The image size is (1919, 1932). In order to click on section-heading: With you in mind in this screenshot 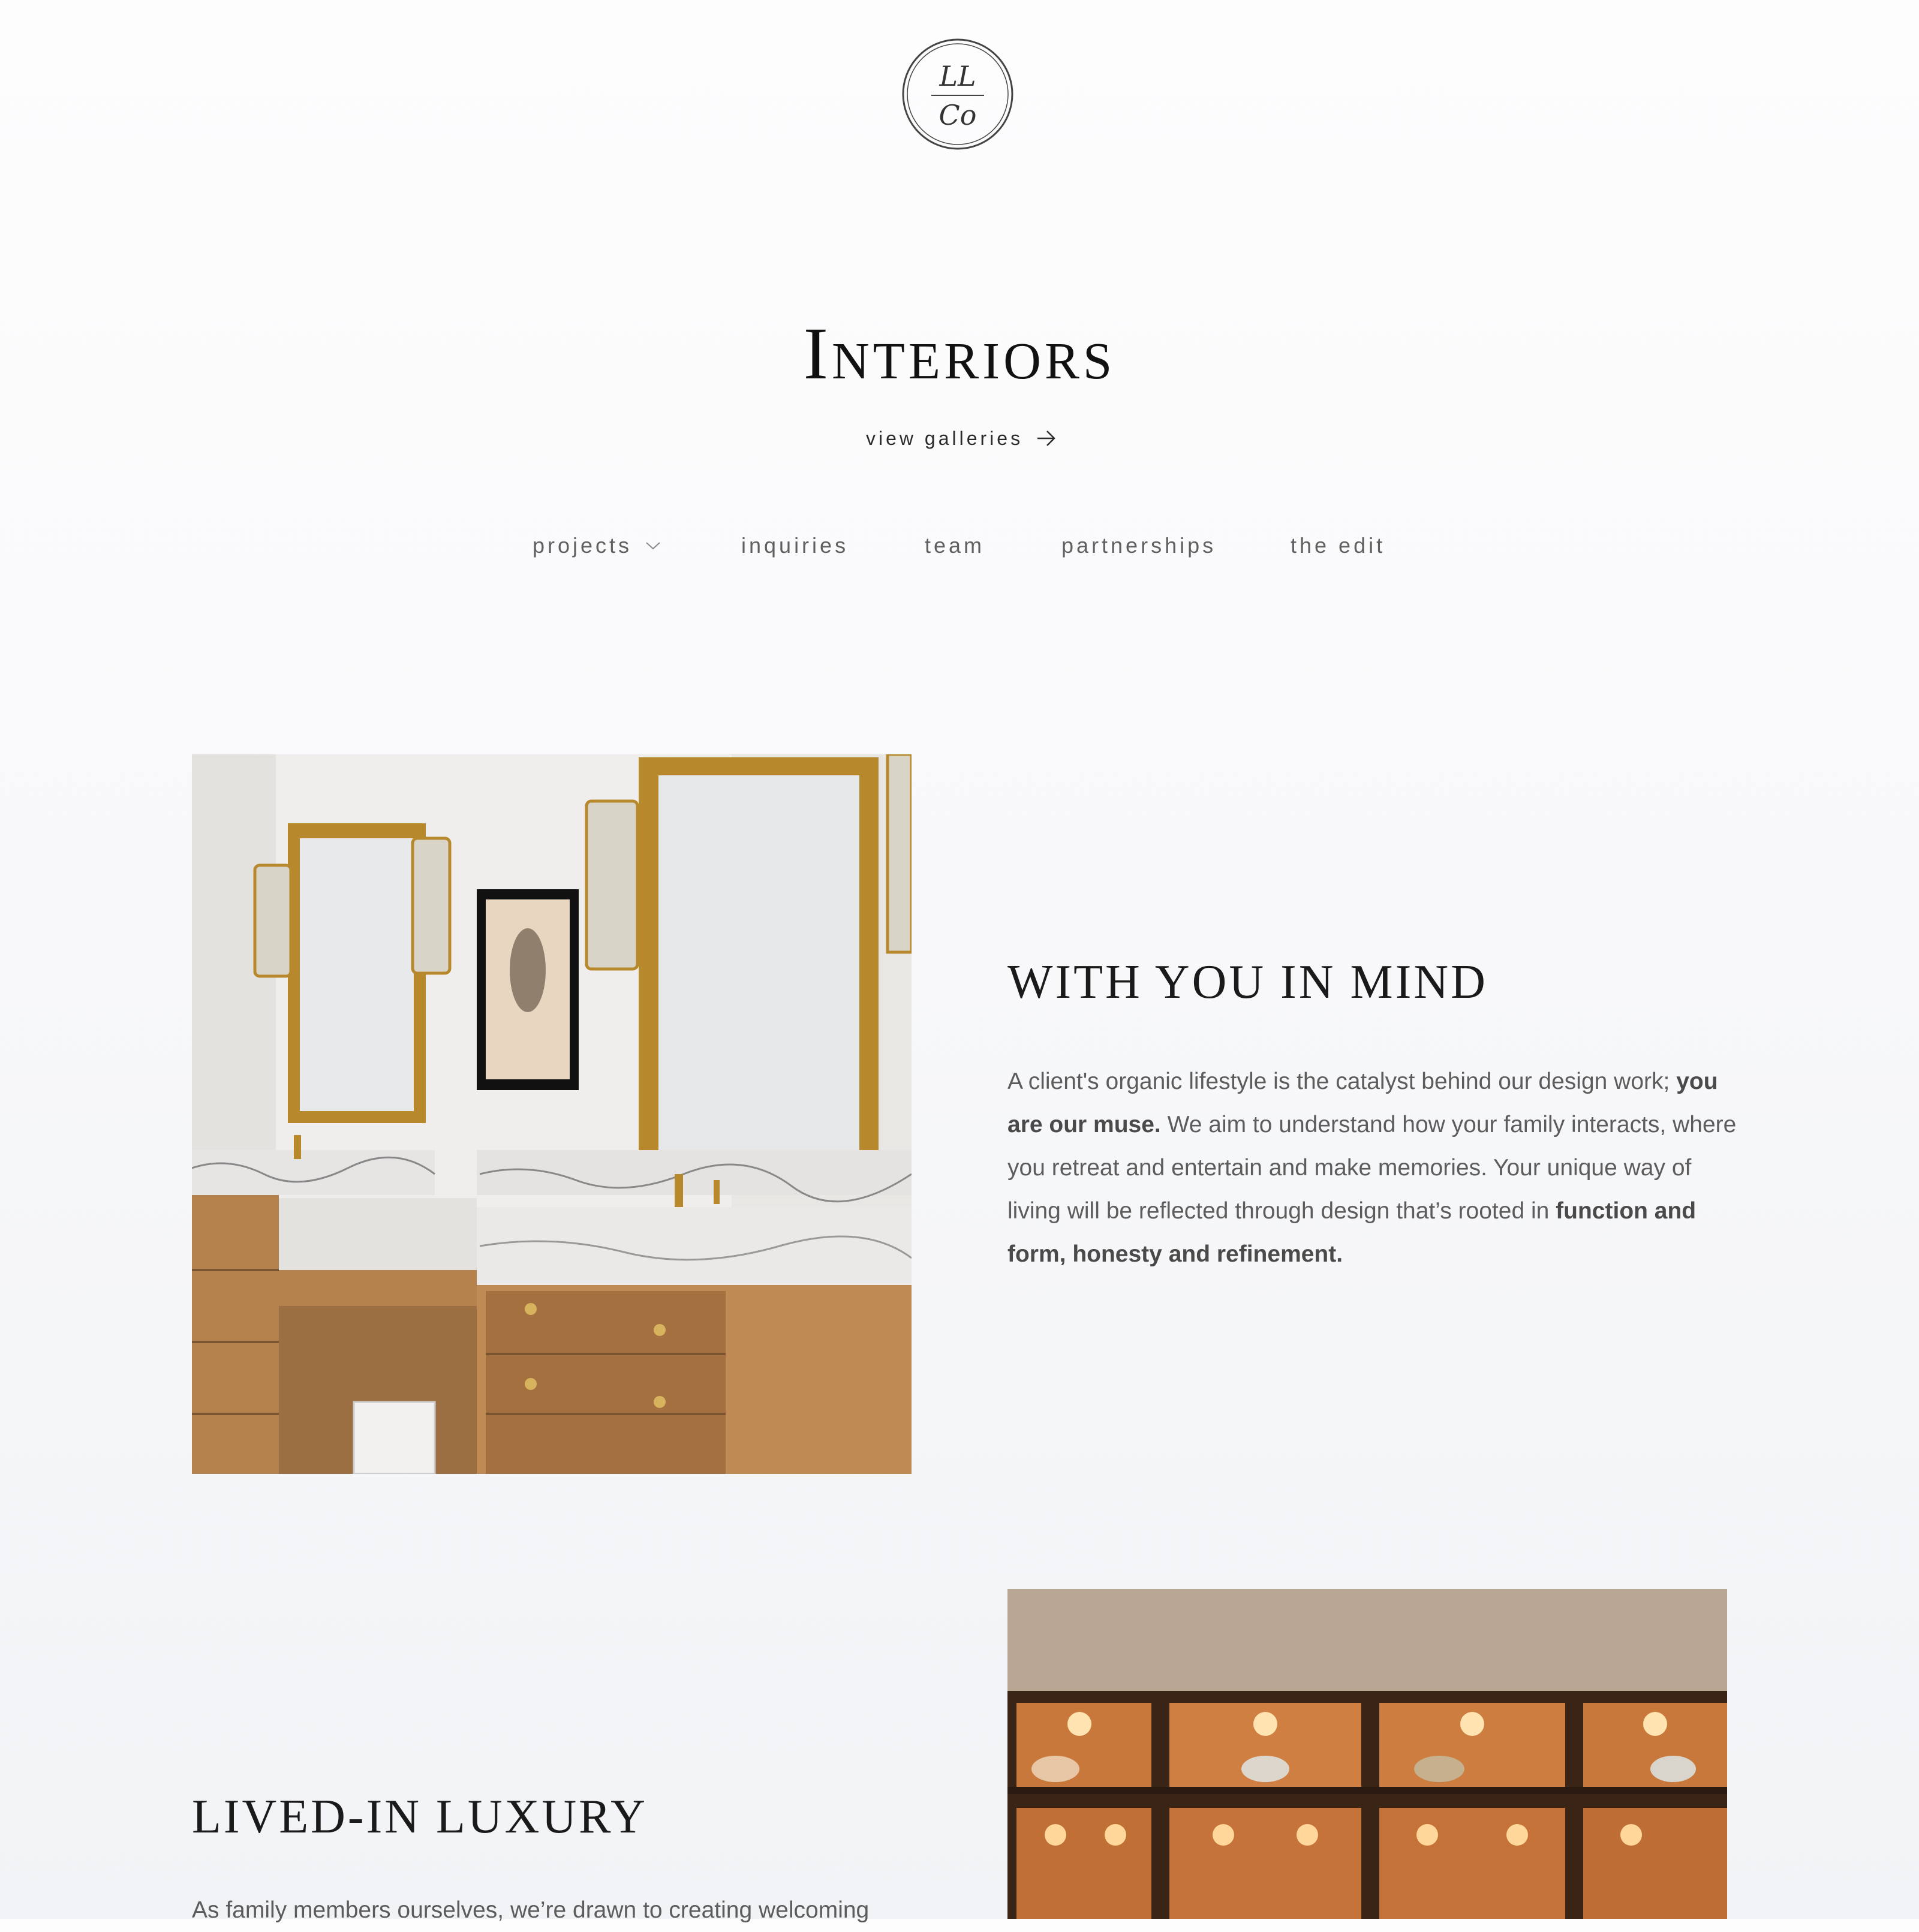, I will do `click(1248, 983)`.